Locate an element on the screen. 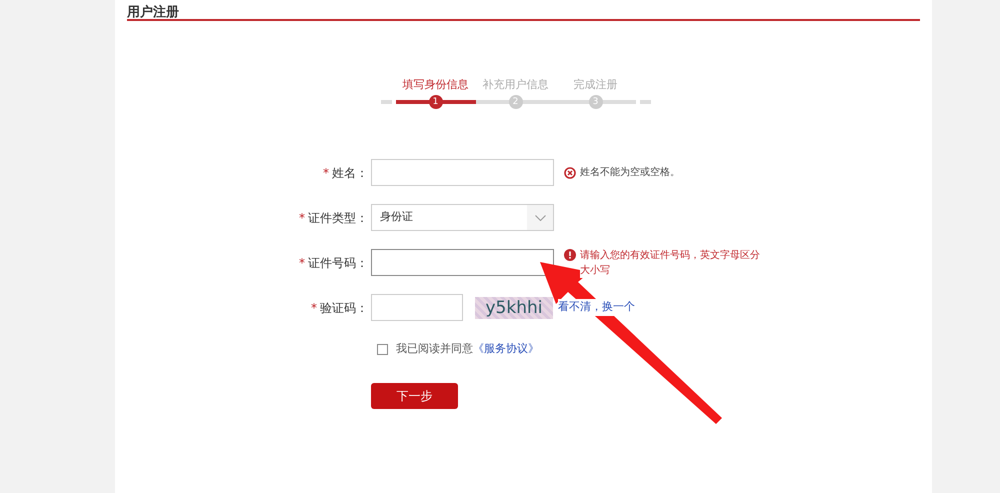  field-label: 验证码： is located at coordinates (344, 307).